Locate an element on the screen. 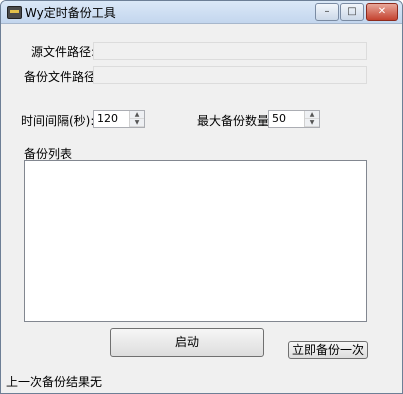  app-icon is located at coordinates (14, 12).